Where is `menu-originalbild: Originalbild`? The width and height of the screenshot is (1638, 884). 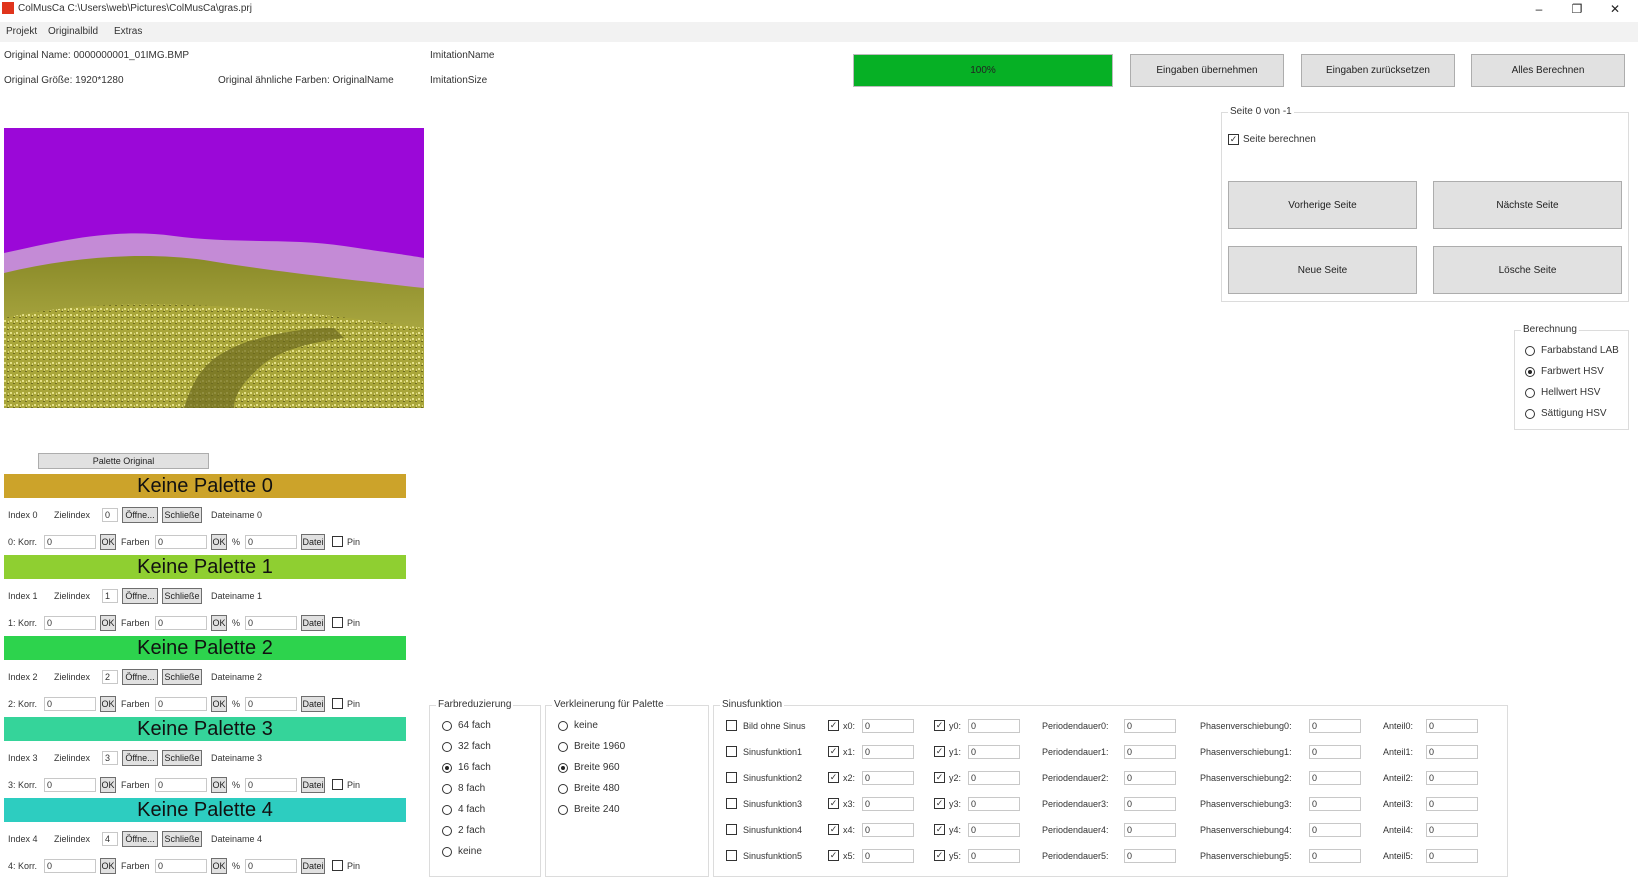 menu-originalbild: Originalbild is located at coordinates (73, 31).